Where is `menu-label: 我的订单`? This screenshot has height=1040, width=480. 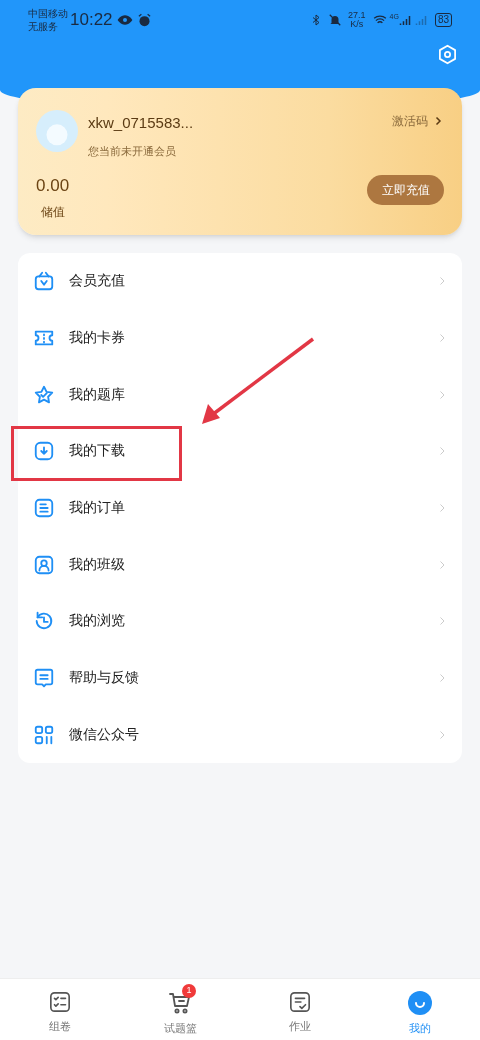 menu-label: 我的订单 is located at coordinates (97, 507).